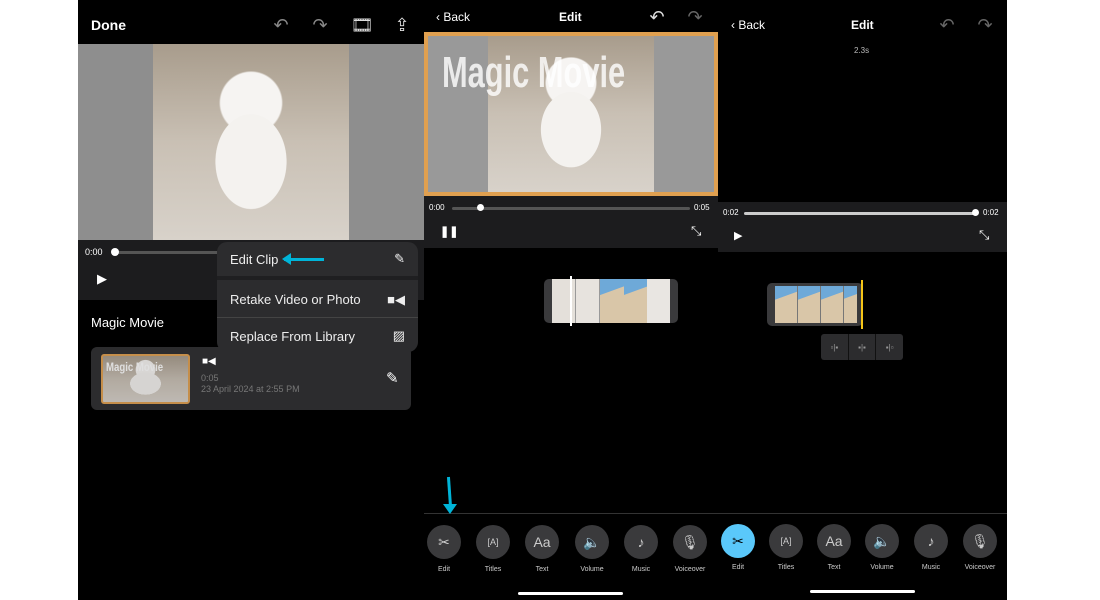 Image resolution: width=1100 pixels, height=600 pixels. What do you see at coordinates (398, 335) in the screenshot?
I see `photo-icon: ▨` at bounding box center [398, 335].